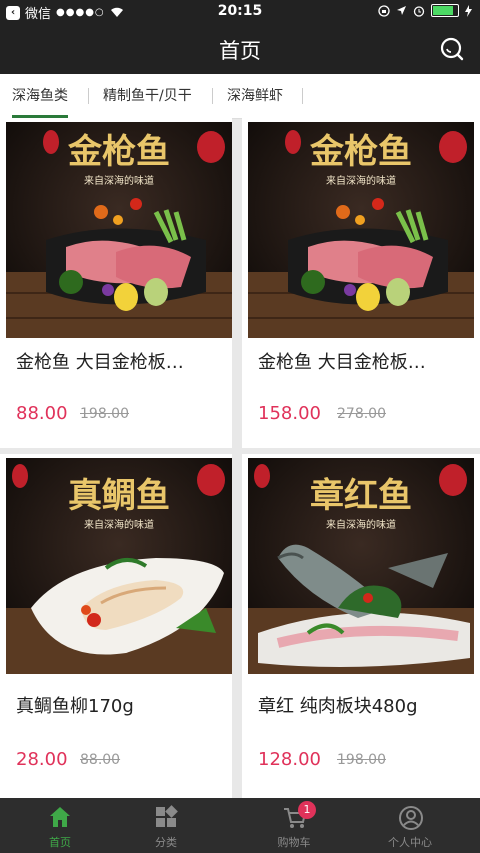 This screenshot has height=853, width=480. Describe the element at coordinates (167, 816) in the screenshot. I see `category-icon` at that location.